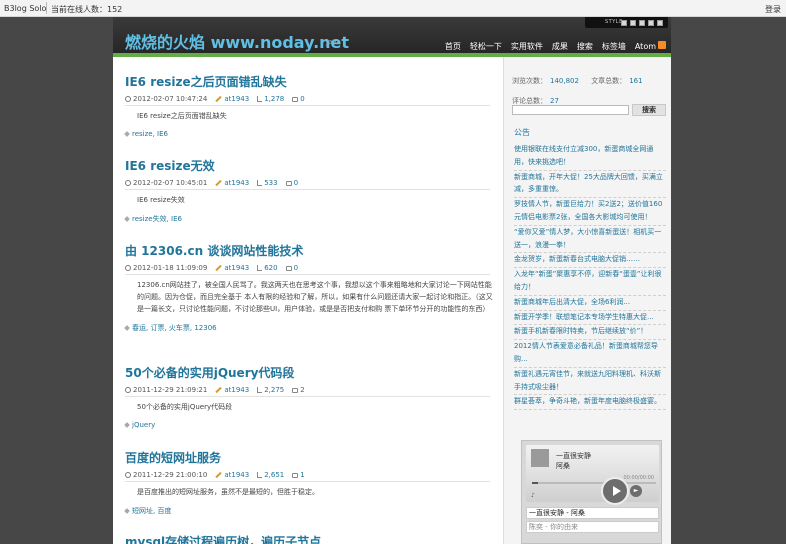 This screenshot has height=544, width=786. What do you see at coordinates (636, 491) in the screenshot?
I see `next-track-icon: ►` at bounding box center [636, 491].